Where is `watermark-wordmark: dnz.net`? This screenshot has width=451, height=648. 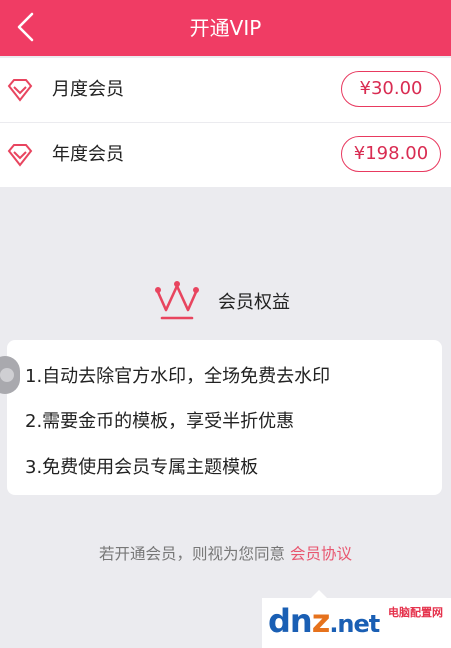 watermark-wordmark: dnz.net is located at coordinates (324, 621).